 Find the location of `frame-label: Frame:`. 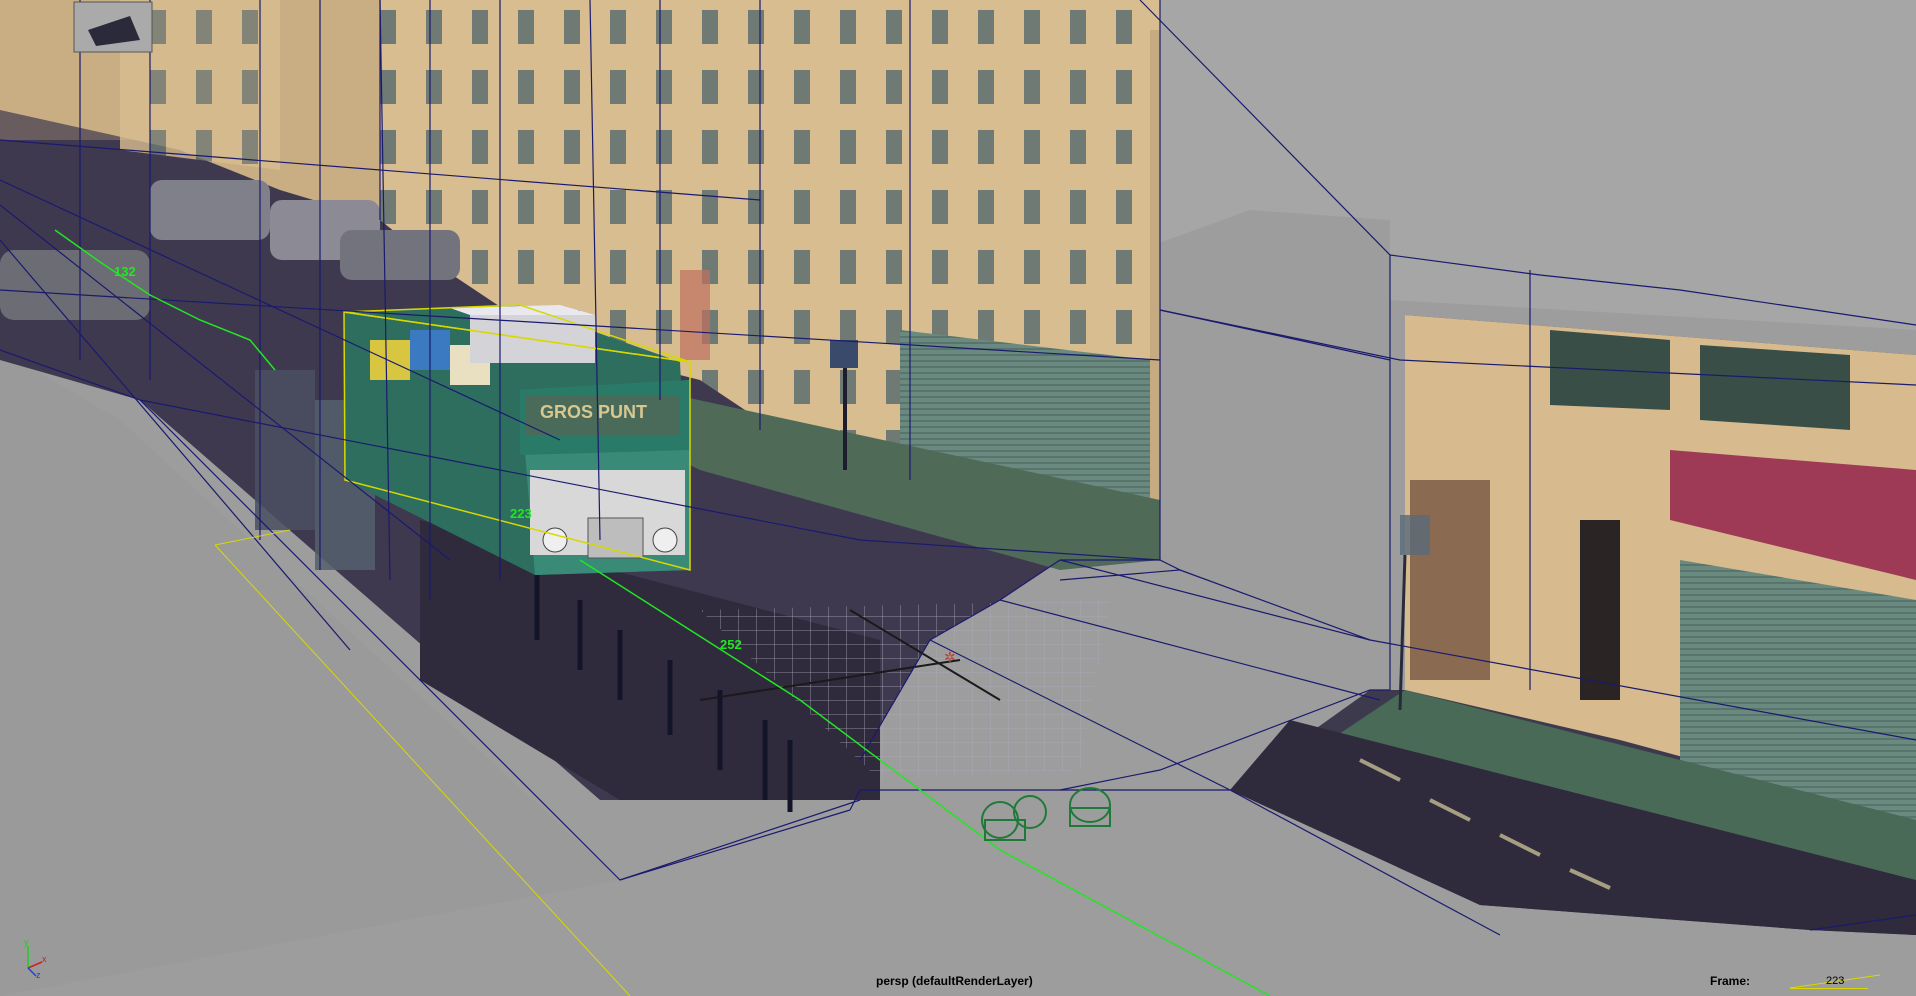

frame-label: Frame: is located at coordinates (1730, 981).